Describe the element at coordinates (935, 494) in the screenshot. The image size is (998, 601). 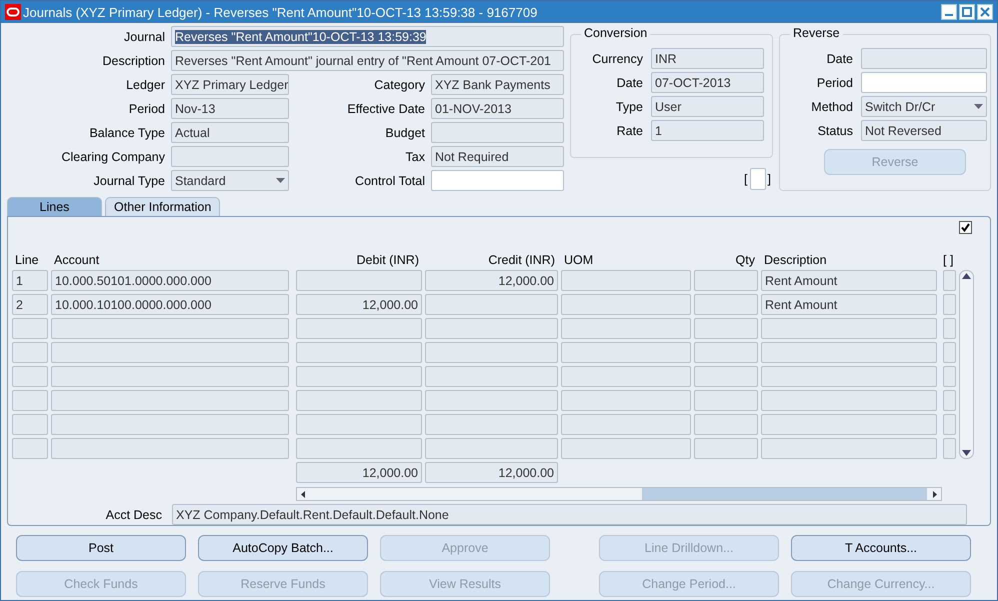
I see `scroll-right-icon` at that location.